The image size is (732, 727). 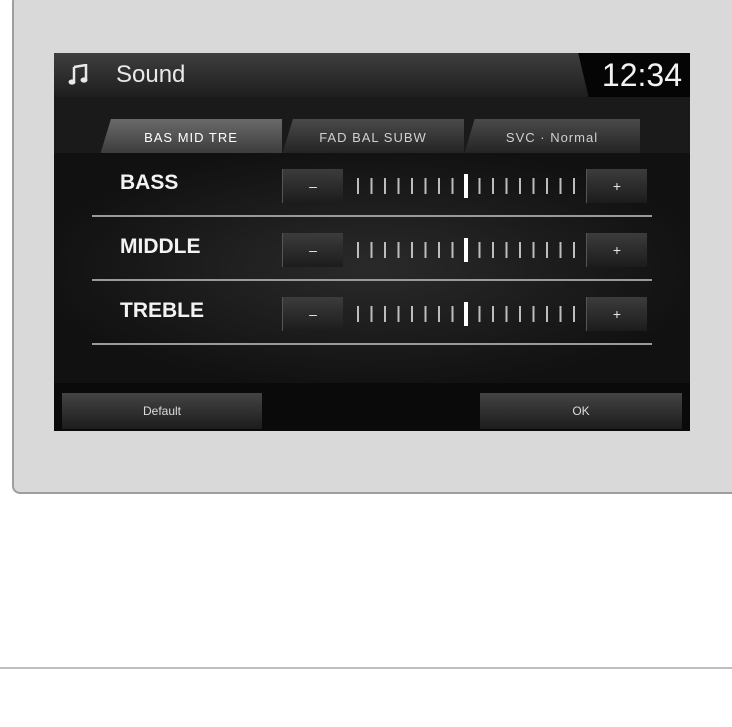 What do you see at coordinates (312, 186) in the screenshot?
I see `bass-decrease-button: –` at bounding box center [312, 186].